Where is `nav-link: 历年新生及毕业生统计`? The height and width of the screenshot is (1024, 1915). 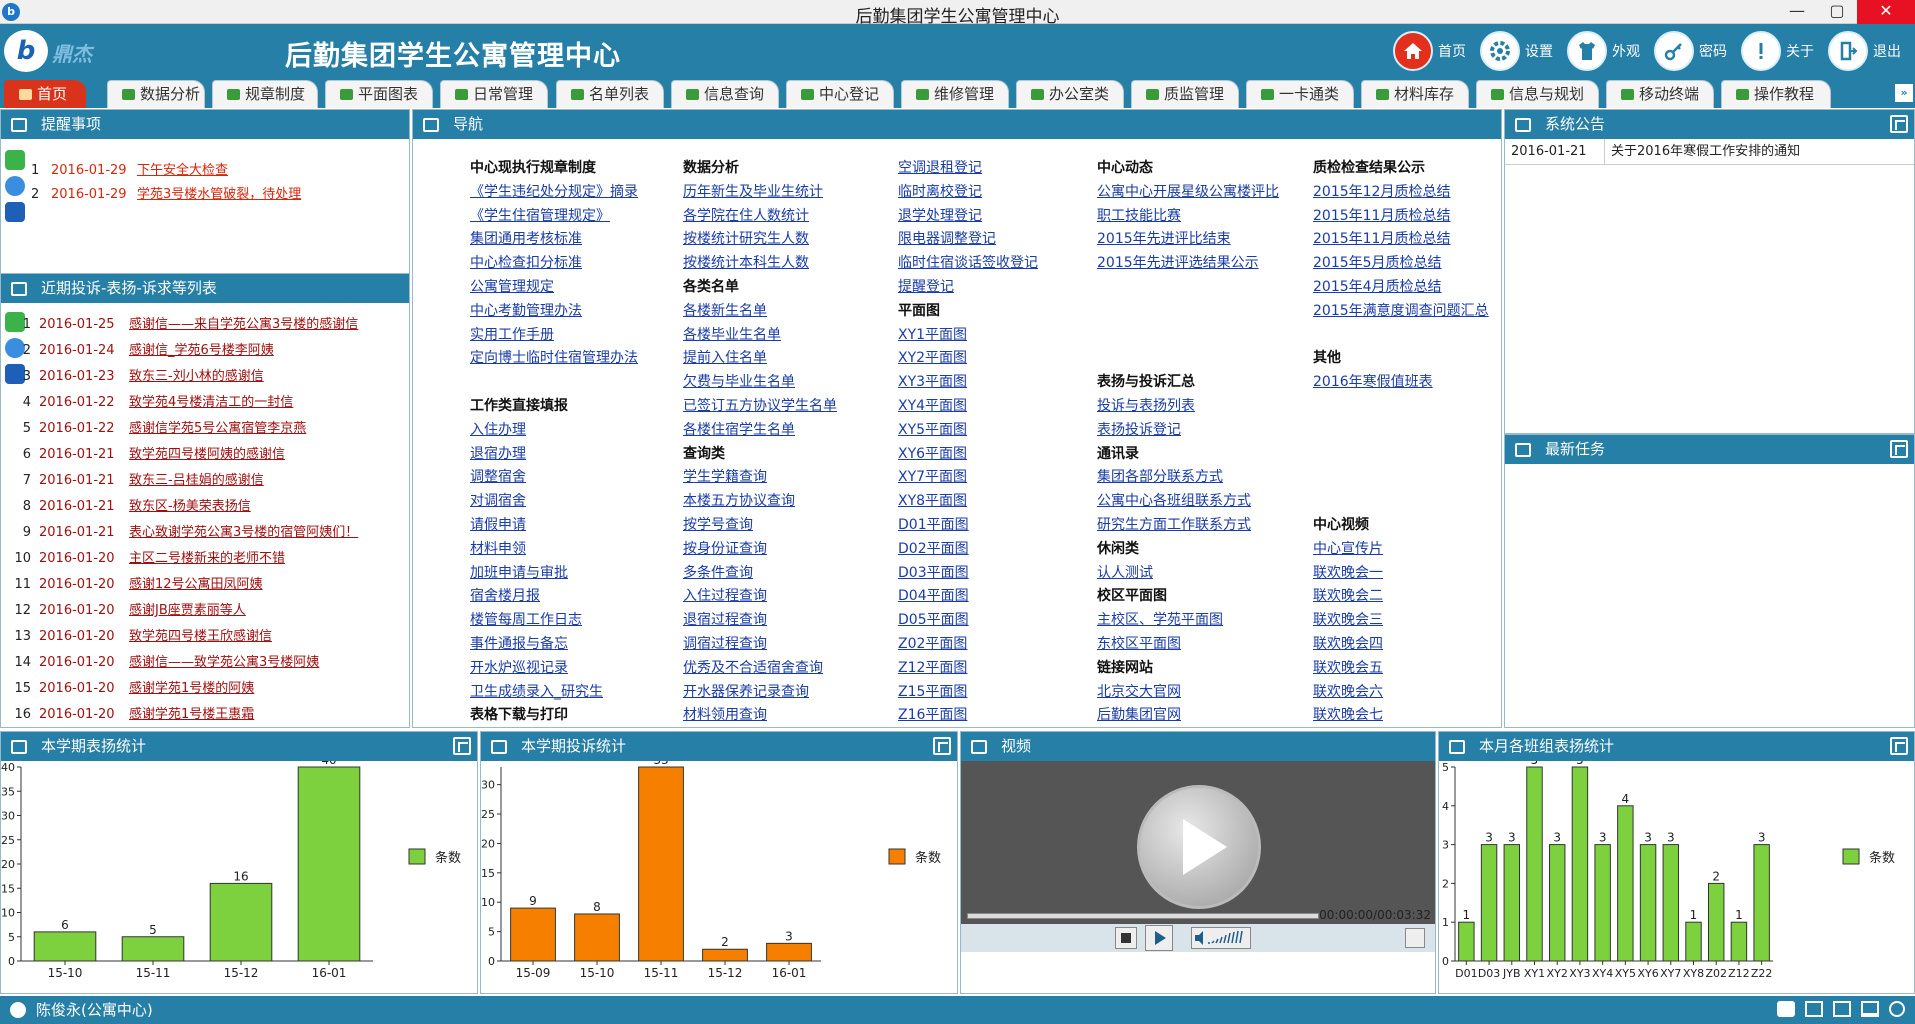
nav-link: 历年新生及毕业生统计 is located at coordinates (760, 193).